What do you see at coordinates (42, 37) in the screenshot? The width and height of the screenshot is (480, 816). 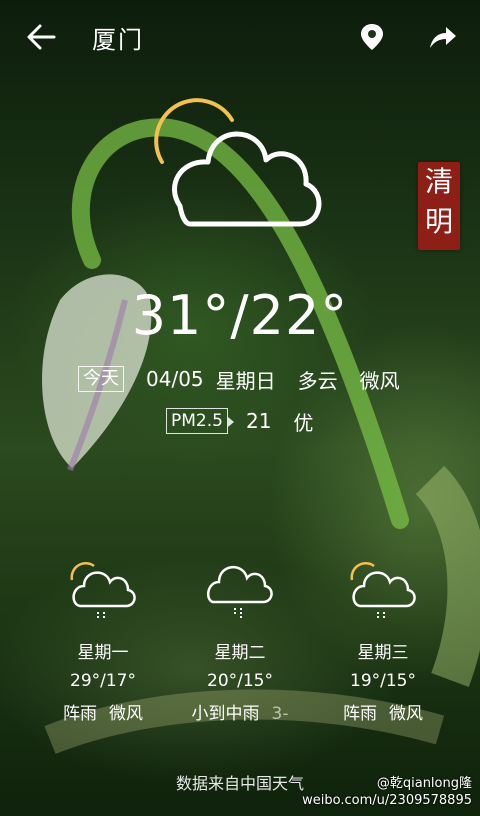 I see `back-arrow-icon` at bounding box center [42, 37].